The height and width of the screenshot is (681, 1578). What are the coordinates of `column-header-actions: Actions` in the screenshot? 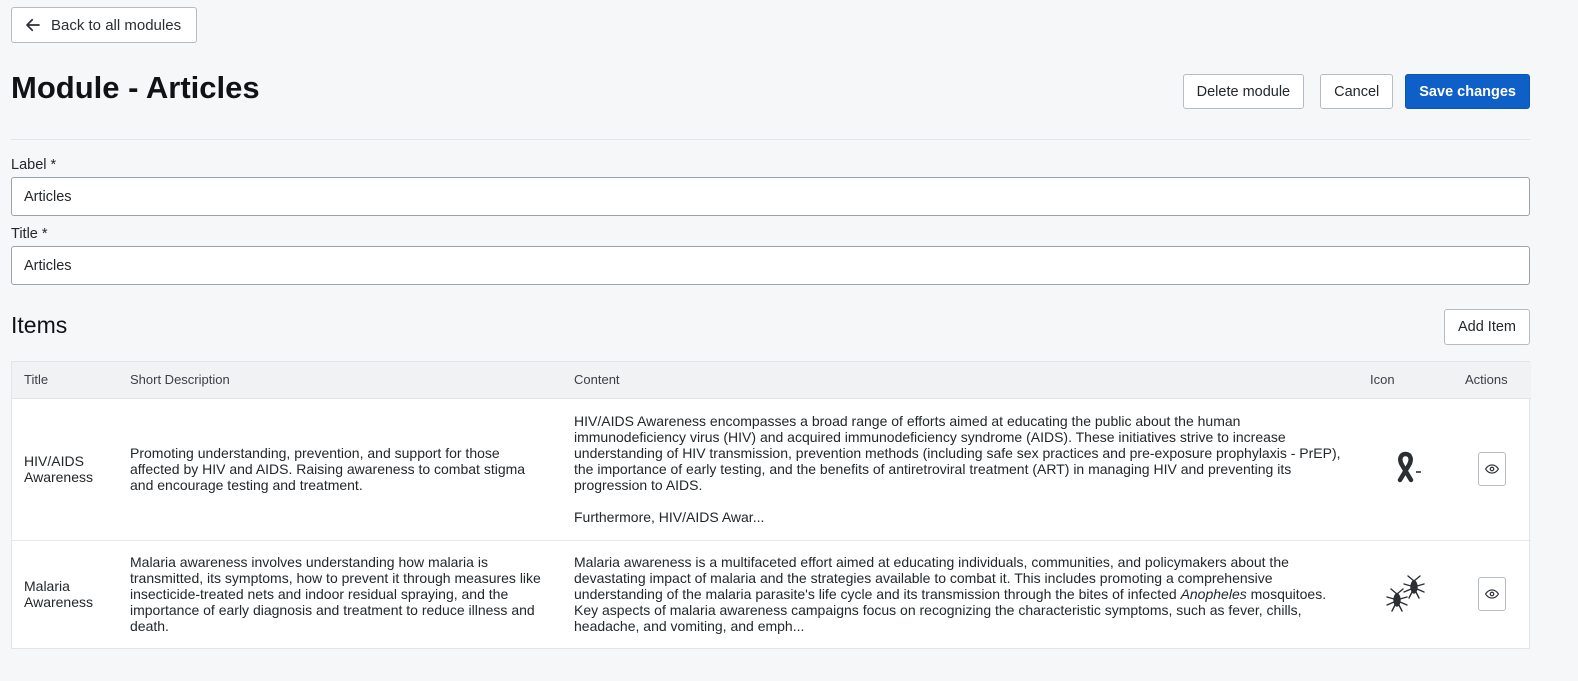 It's located at (1492, 380).